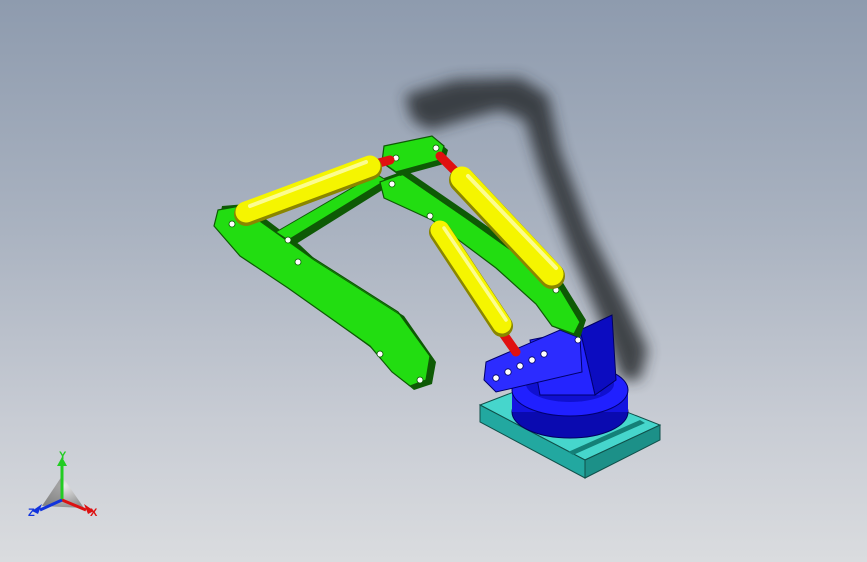 The image size is (867, 562). What do you see at coordinates (63, 484) in the screenshot?
I see `orientation-triad: Y X Z` at bounding box center [63, 484].